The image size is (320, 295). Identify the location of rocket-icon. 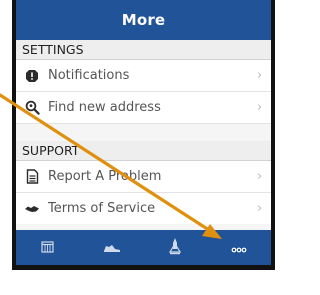
(175, 248).